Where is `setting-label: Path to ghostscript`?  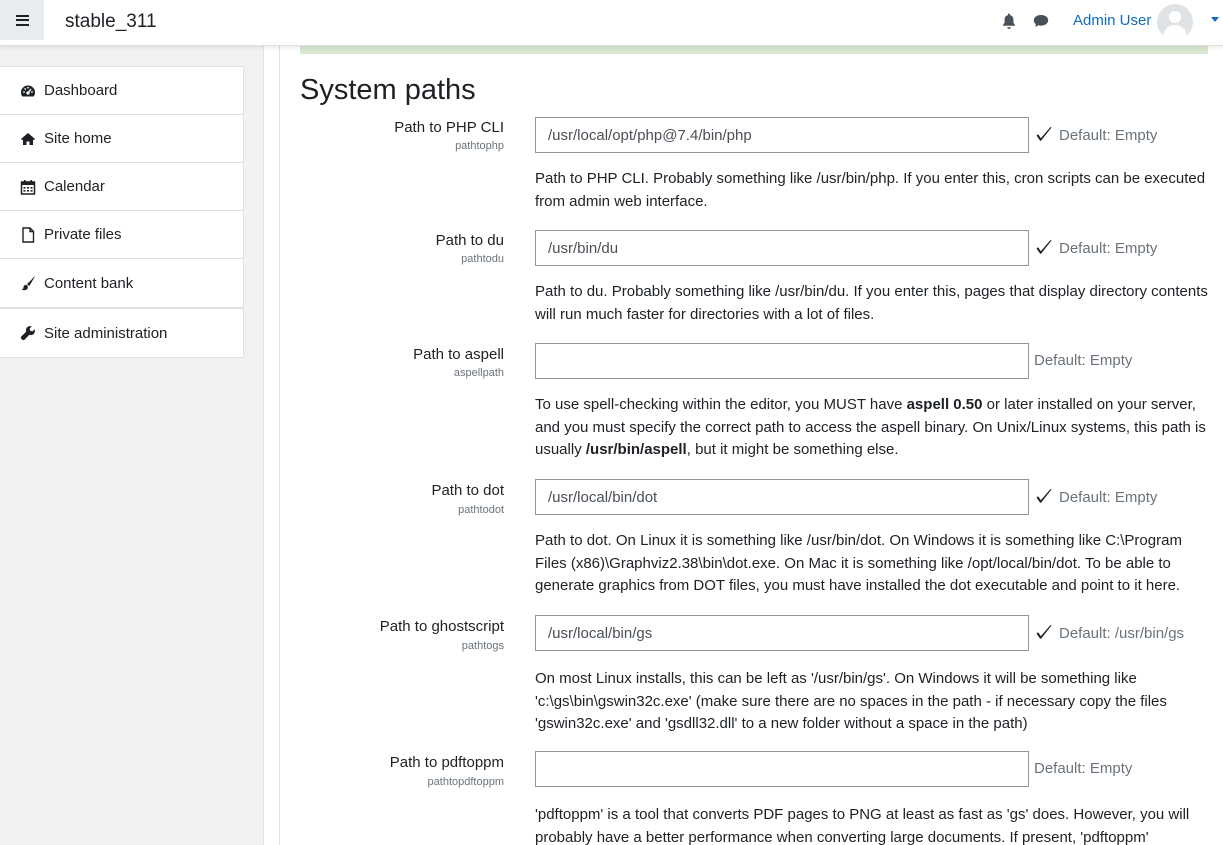
setting-label: Path to ghostscript is located at coordinates (441, 626).